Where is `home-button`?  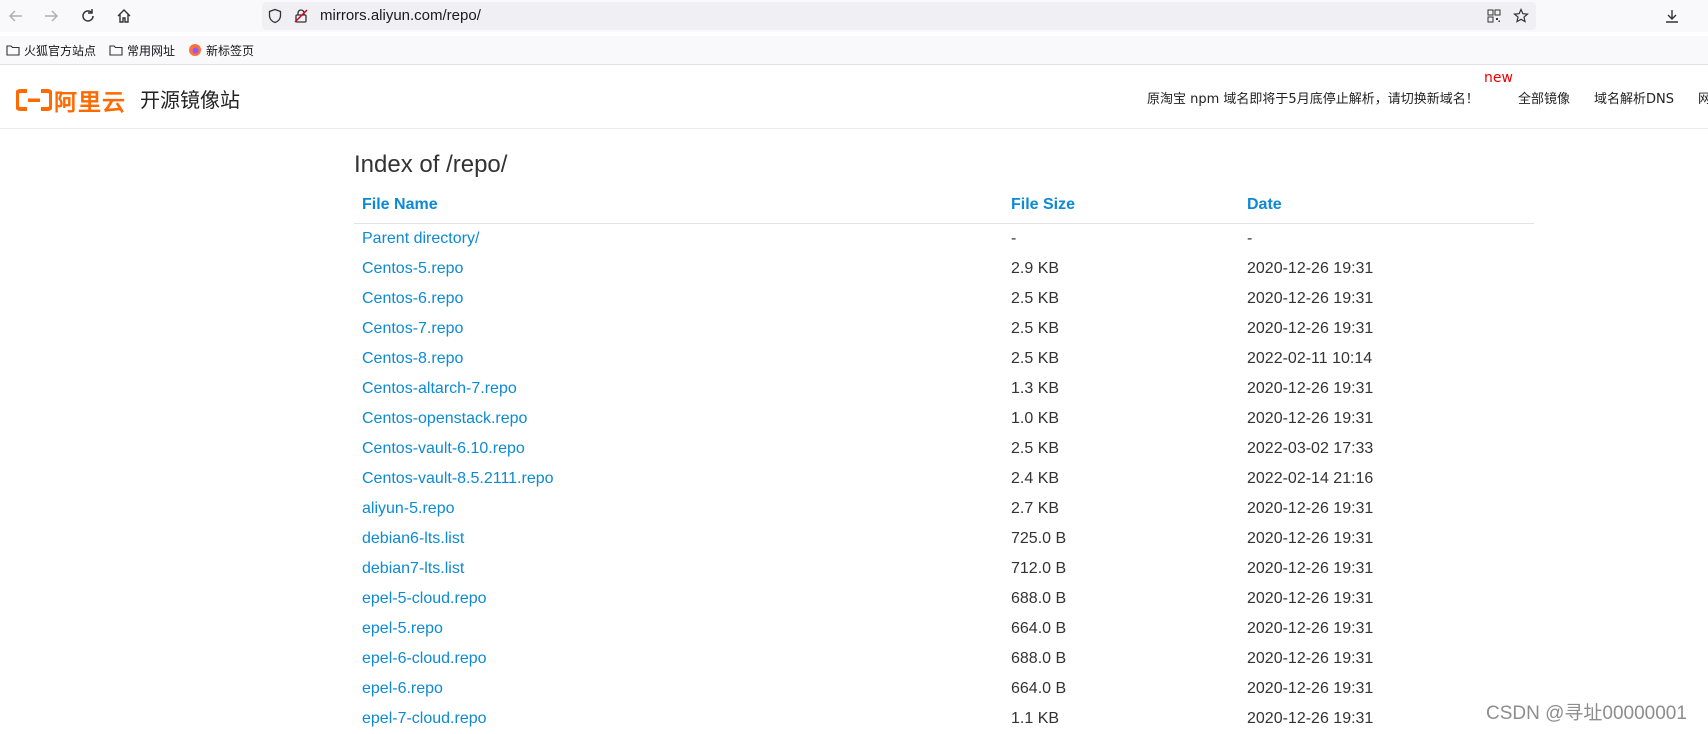 home-button is located at coordinates (124, 16).